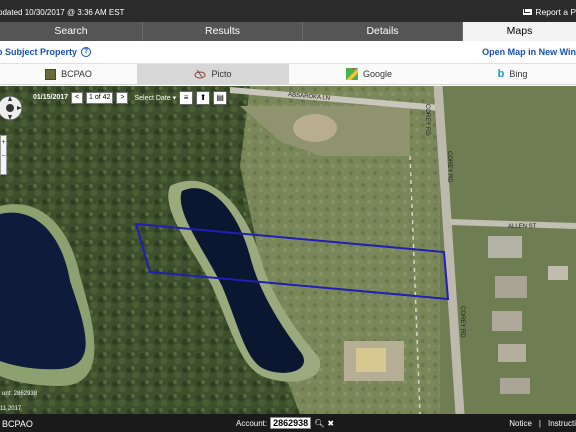  I want to click on provider-bcpao: BCPAO, so click(68, 74).